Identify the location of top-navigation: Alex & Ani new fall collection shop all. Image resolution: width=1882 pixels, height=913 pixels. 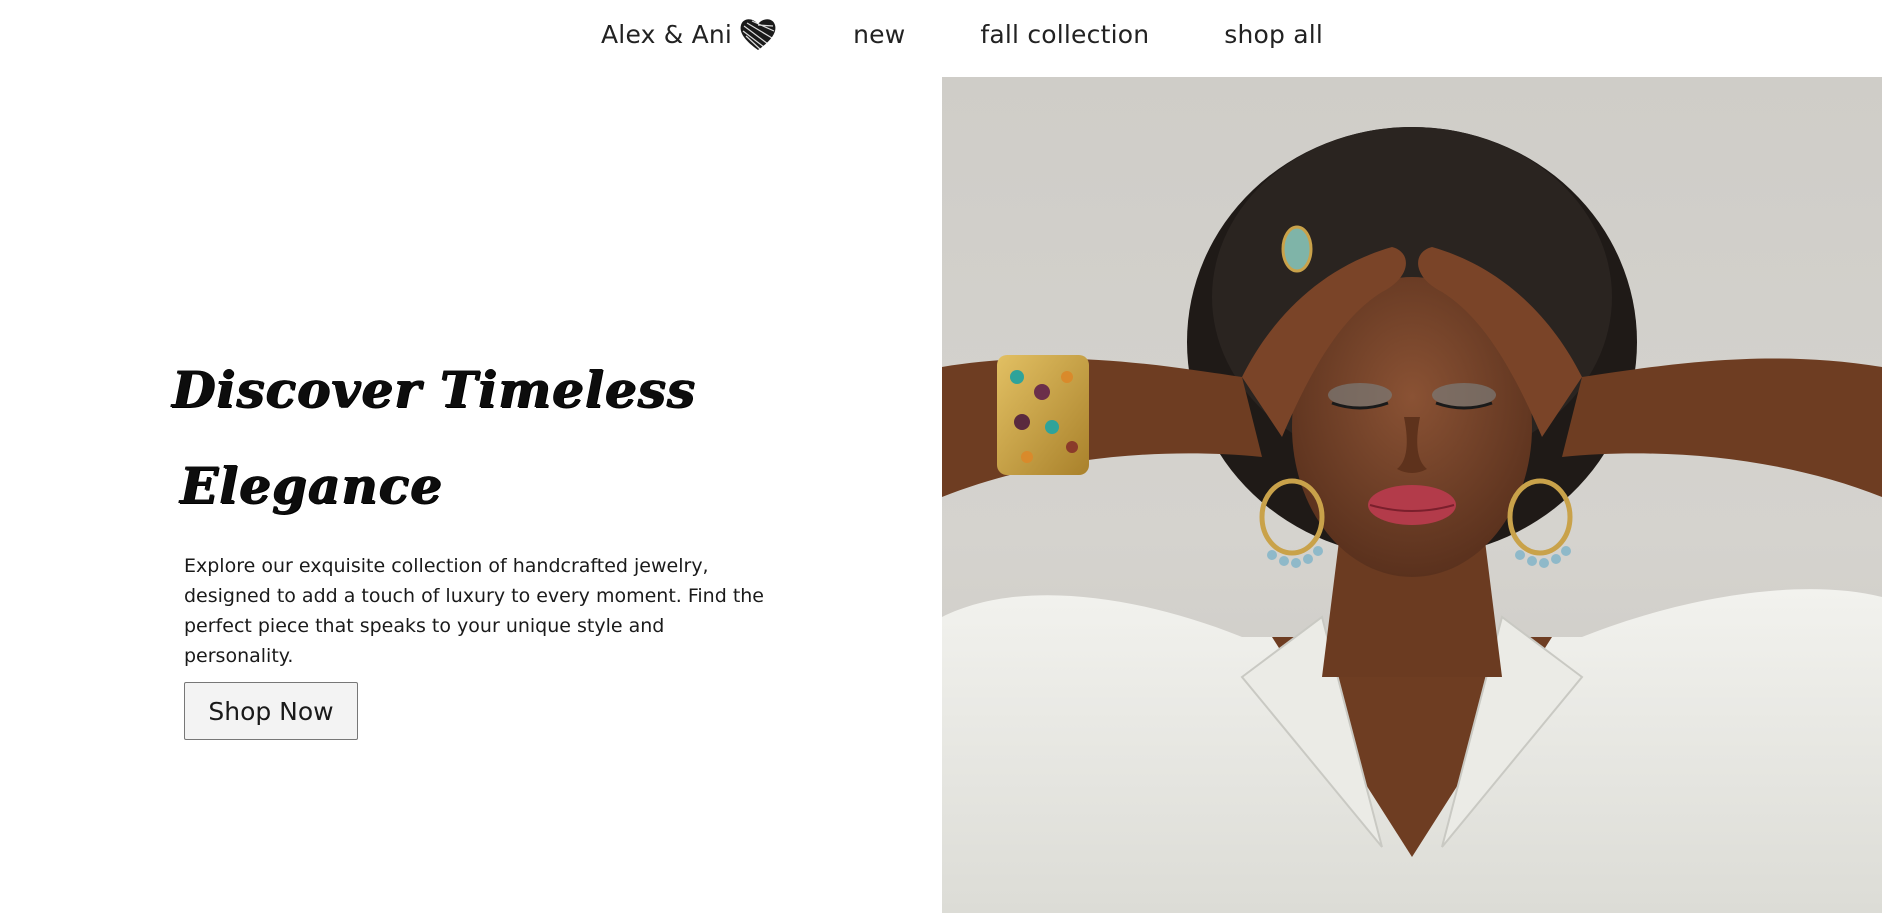
(941, 38).